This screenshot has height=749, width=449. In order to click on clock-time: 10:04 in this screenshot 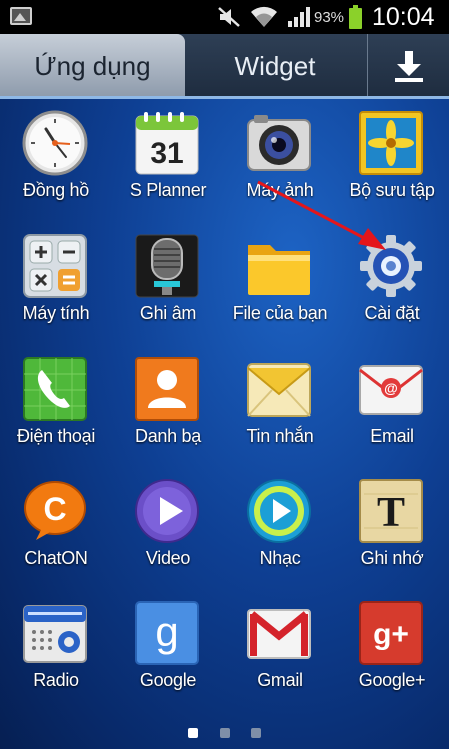, I will do `click(403, 17)`.